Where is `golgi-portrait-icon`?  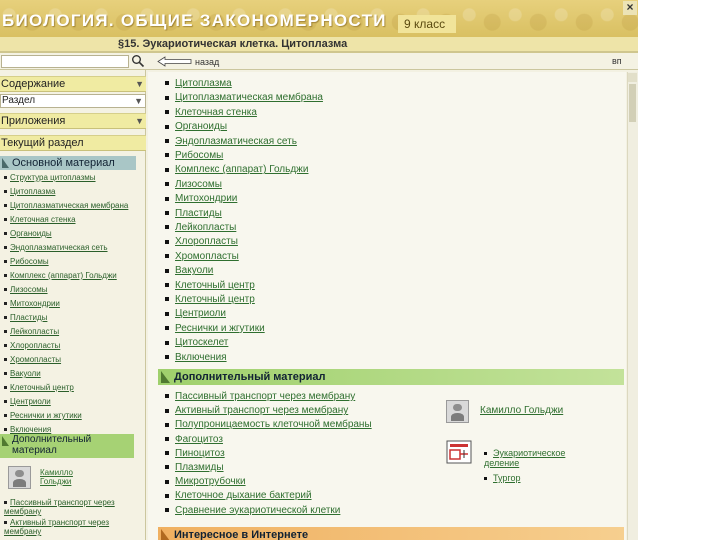
golgi-portrait-icon is located at coordinates (19, 477).